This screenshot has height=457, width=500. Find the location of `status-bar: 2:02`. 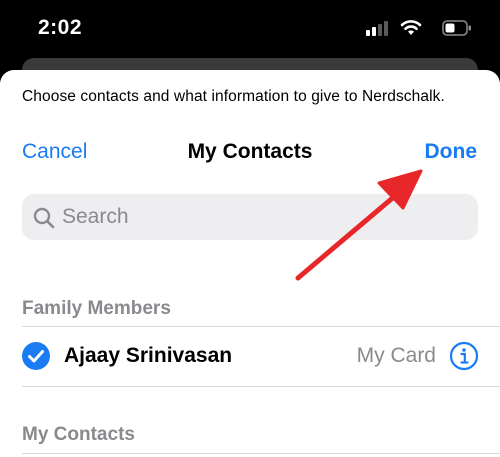

status-bar: 2:02 is located at coordinates (250, 30).